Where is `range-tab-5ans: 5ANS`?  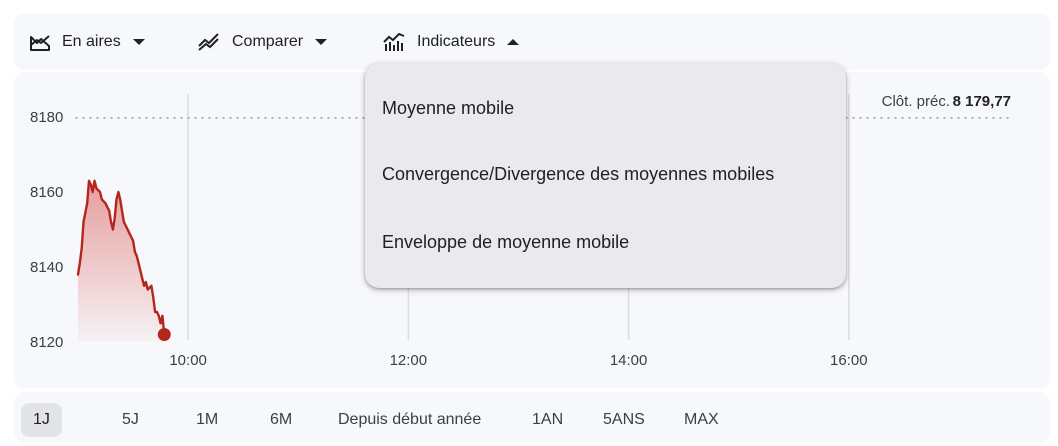 range-tab-5ans: 5ANS is located at coordinates (624, 420).